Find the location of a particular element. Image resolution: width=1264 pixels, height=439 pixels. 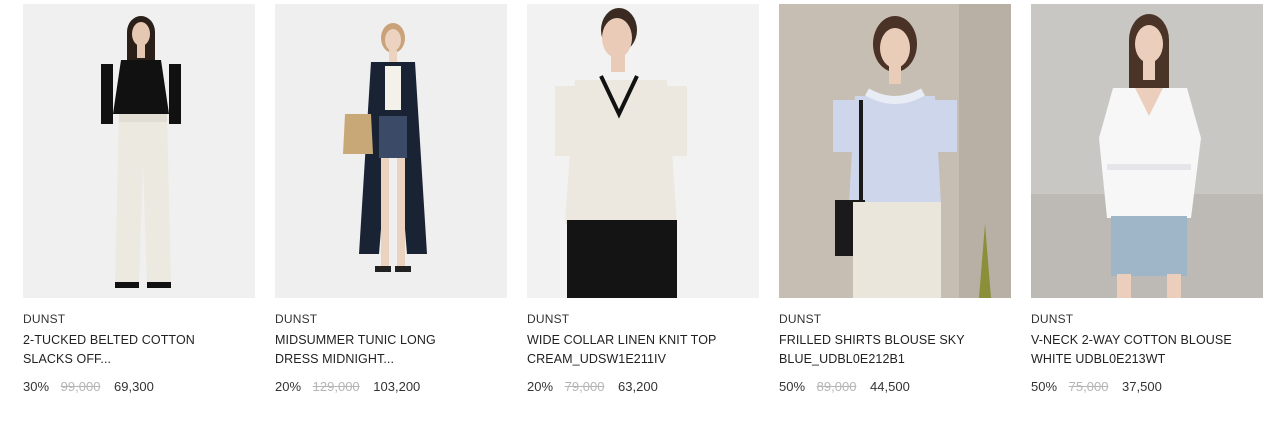

original-price: 99,000 is located at coordinates (80, 386).